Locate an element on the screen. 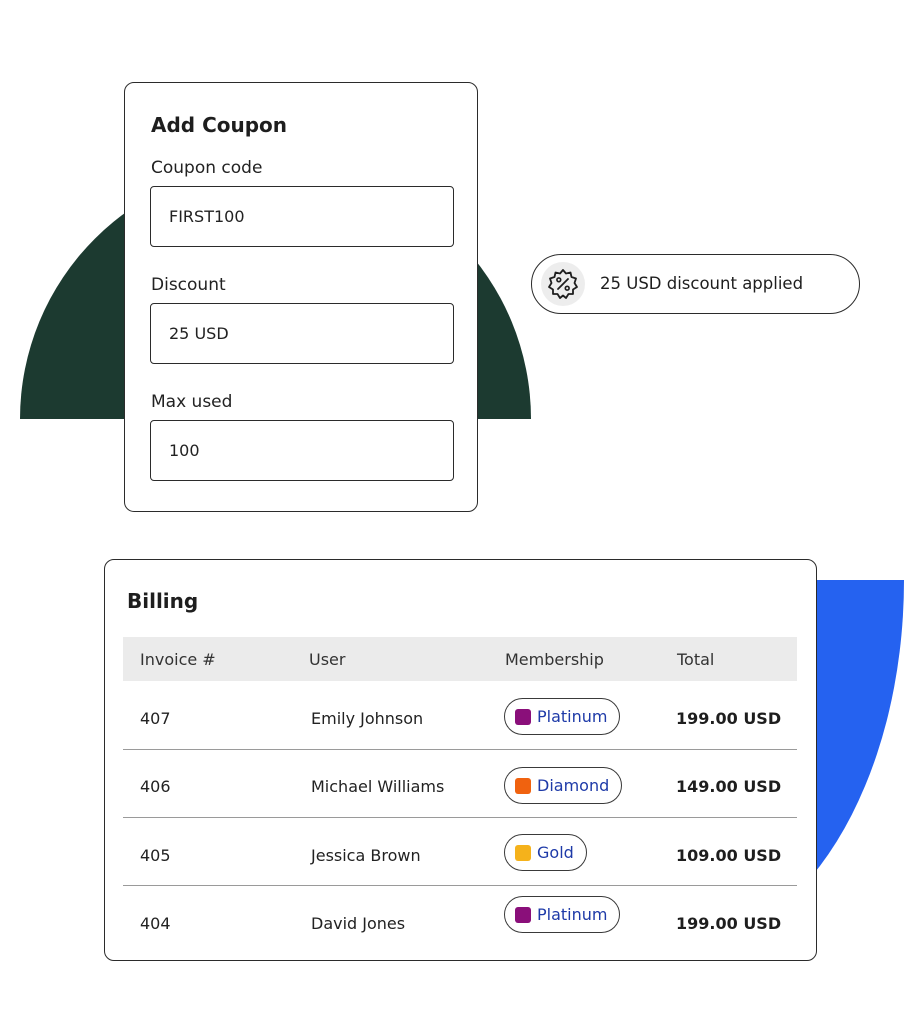  discount-value: 25 USD is located at coordinates (199, 333).